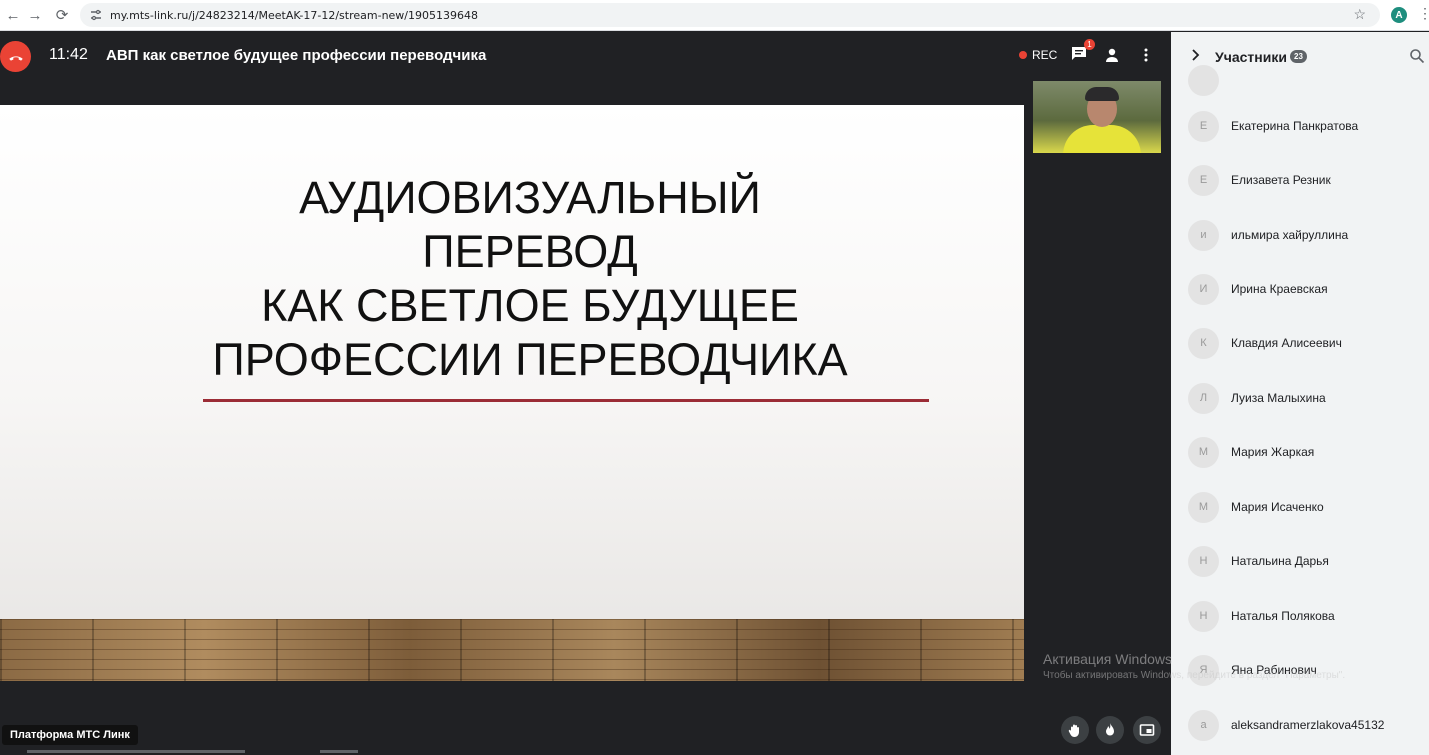 Image resolution: width=1429 pixels, height=755 pixels. I want to click on recording-indicator: REC, so click(1038, 55).